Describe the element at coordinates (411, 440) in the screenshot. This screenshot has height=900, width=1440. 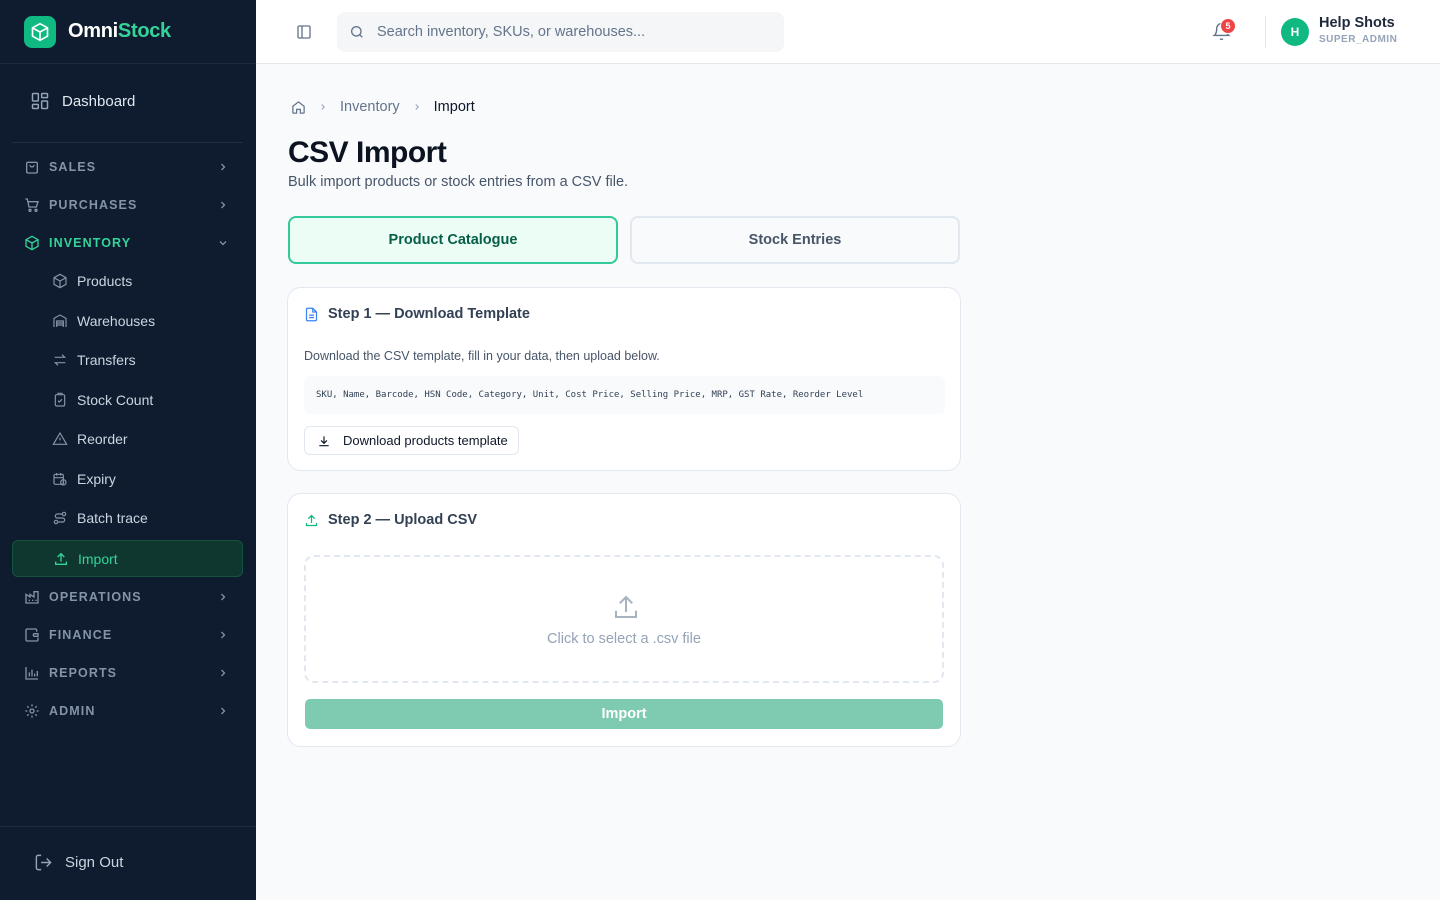
I see `download-template-button: Download products template` at that location.